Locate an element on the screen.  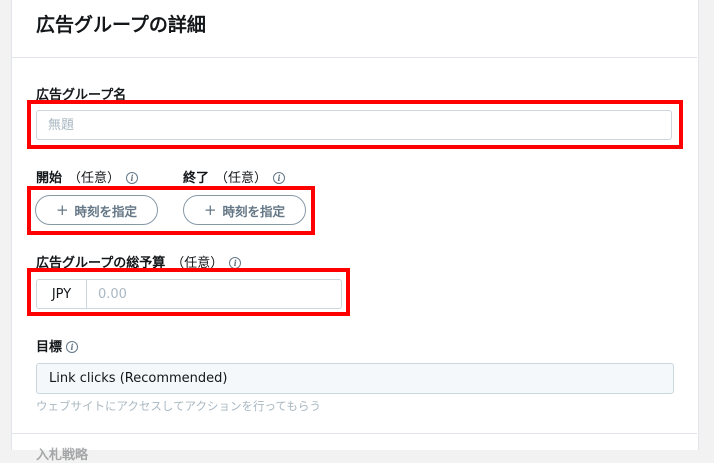
start-label: 開始 is located at coordinates (49, 178).